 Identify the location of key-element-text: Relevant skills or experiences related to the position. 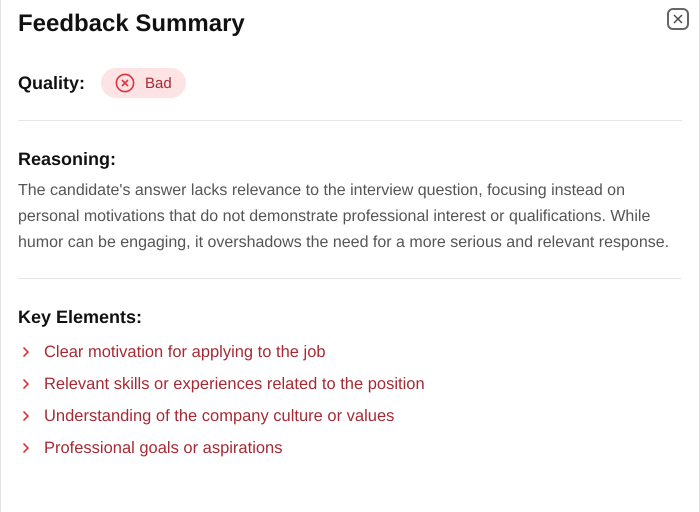
(234, 384).